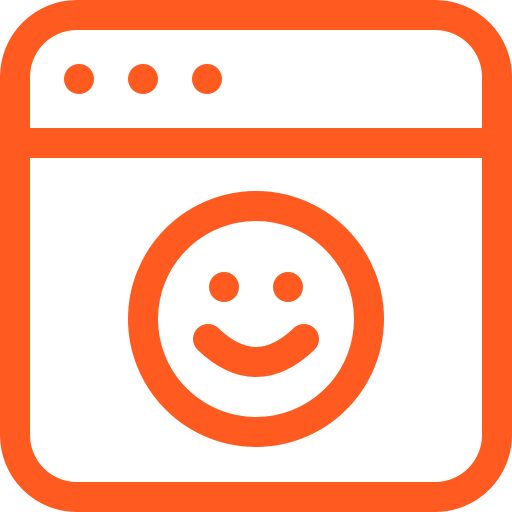  Describe the element at coordinates (224, 287) in the screenshot. I see `smiley-left-eye` at that location.